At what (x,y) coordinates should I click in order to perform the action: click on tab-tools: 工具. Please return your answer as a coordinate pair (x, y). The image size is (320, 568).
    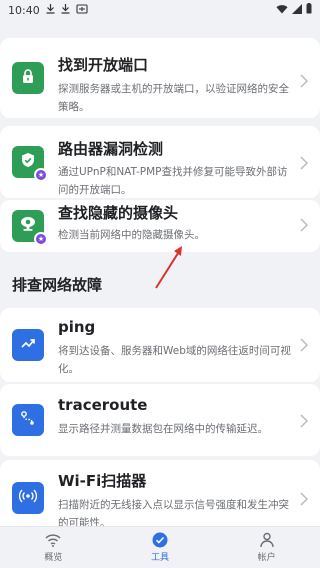
    Looking at the image, I should click on (160, 547).